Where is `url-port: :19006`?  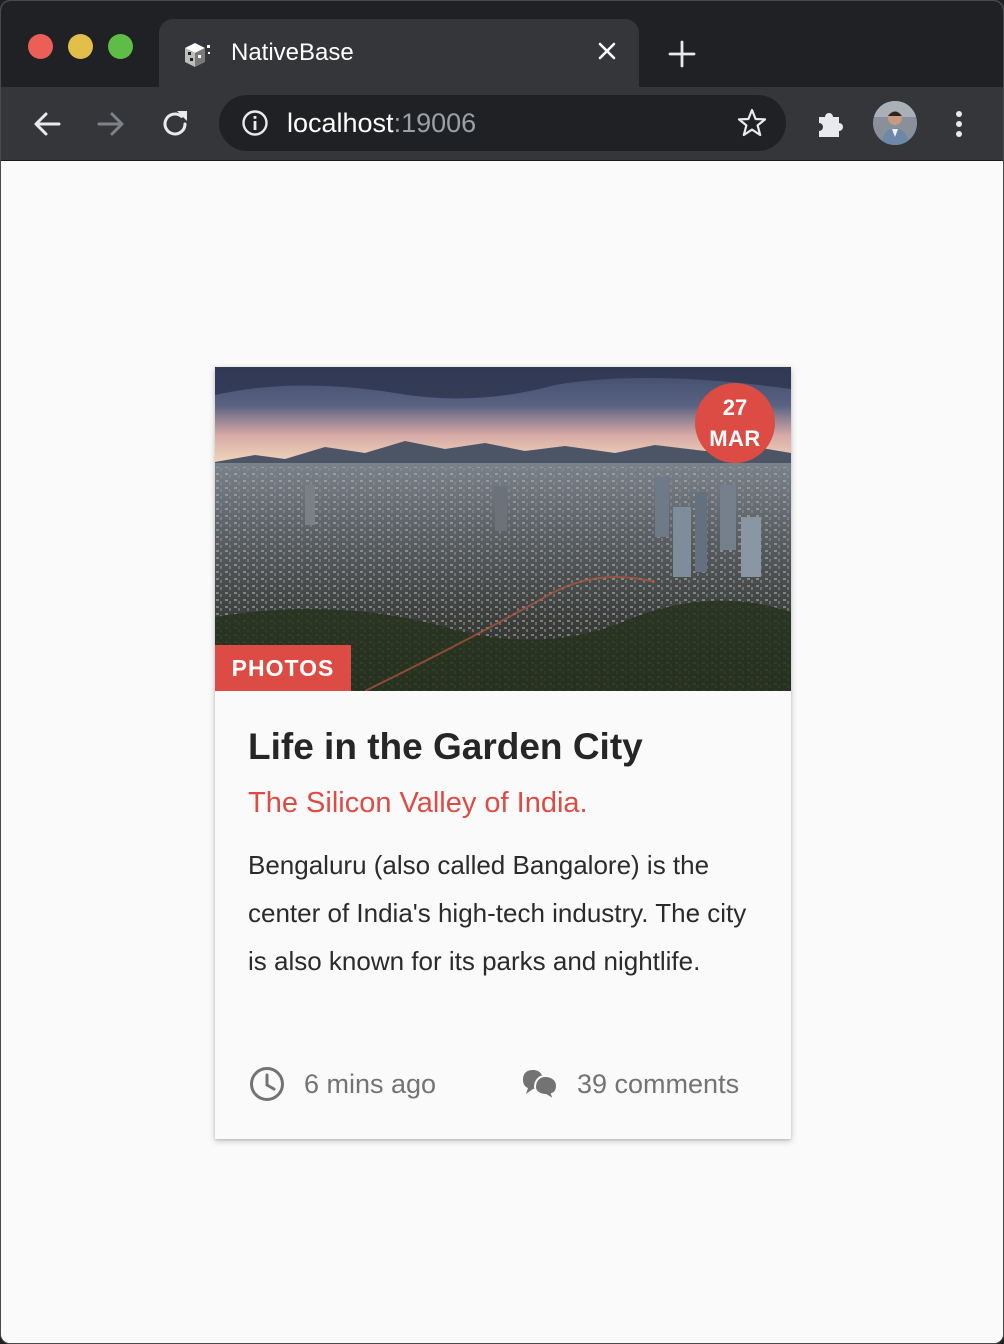
url-port: :19006 is located at coordinates (435, 123).